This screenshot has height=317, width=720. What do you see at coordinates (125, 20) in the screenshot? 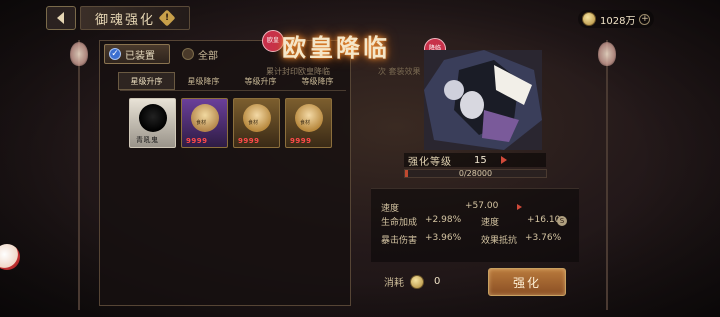
I see `page-title: 御魂强化` at bounding box center [125, 20].